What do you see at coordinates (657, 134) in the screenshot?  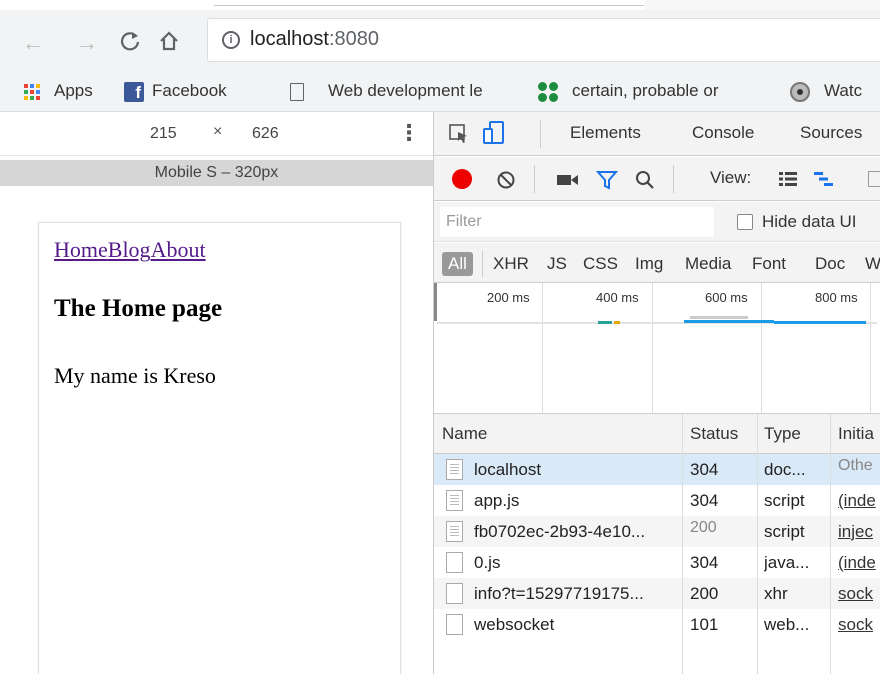 I see `devtools-tabbar: Elements Console Sources` at bounding box center [657, 134].